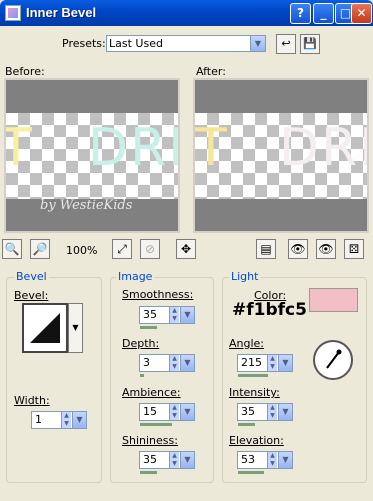 The height and width of the screenshot is (501, 373). Describe the element at coordinates (146, 362) in the screenshot. I see `depth-value: 3` at that location.